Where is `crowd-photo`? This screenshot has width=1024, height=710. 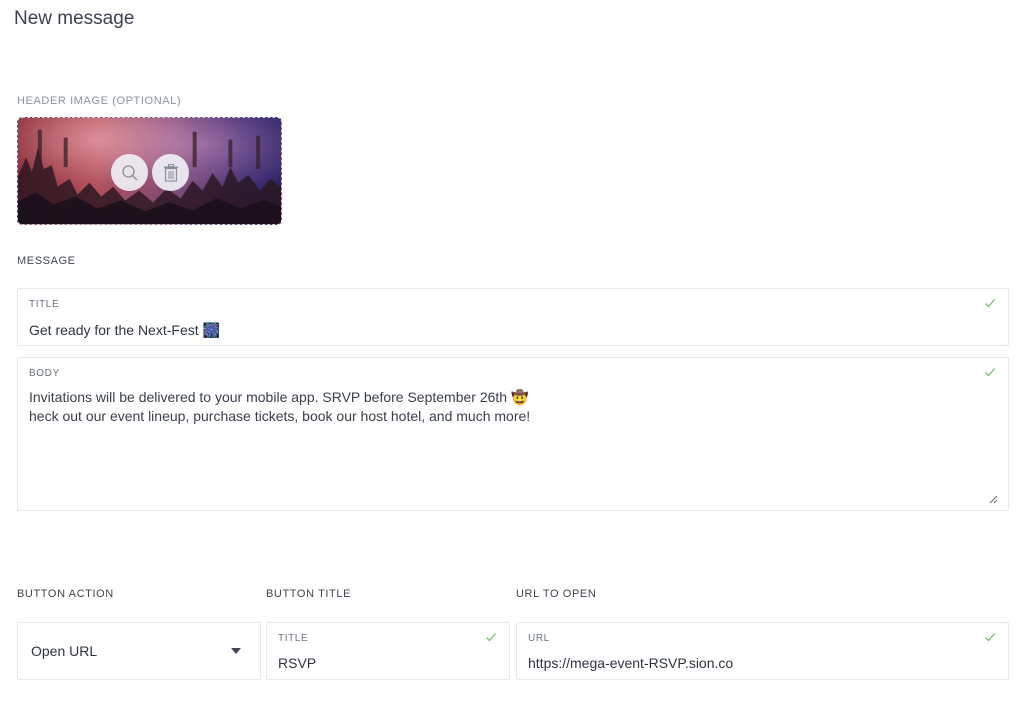 crowd-photo is located at coordinates (149, 176).